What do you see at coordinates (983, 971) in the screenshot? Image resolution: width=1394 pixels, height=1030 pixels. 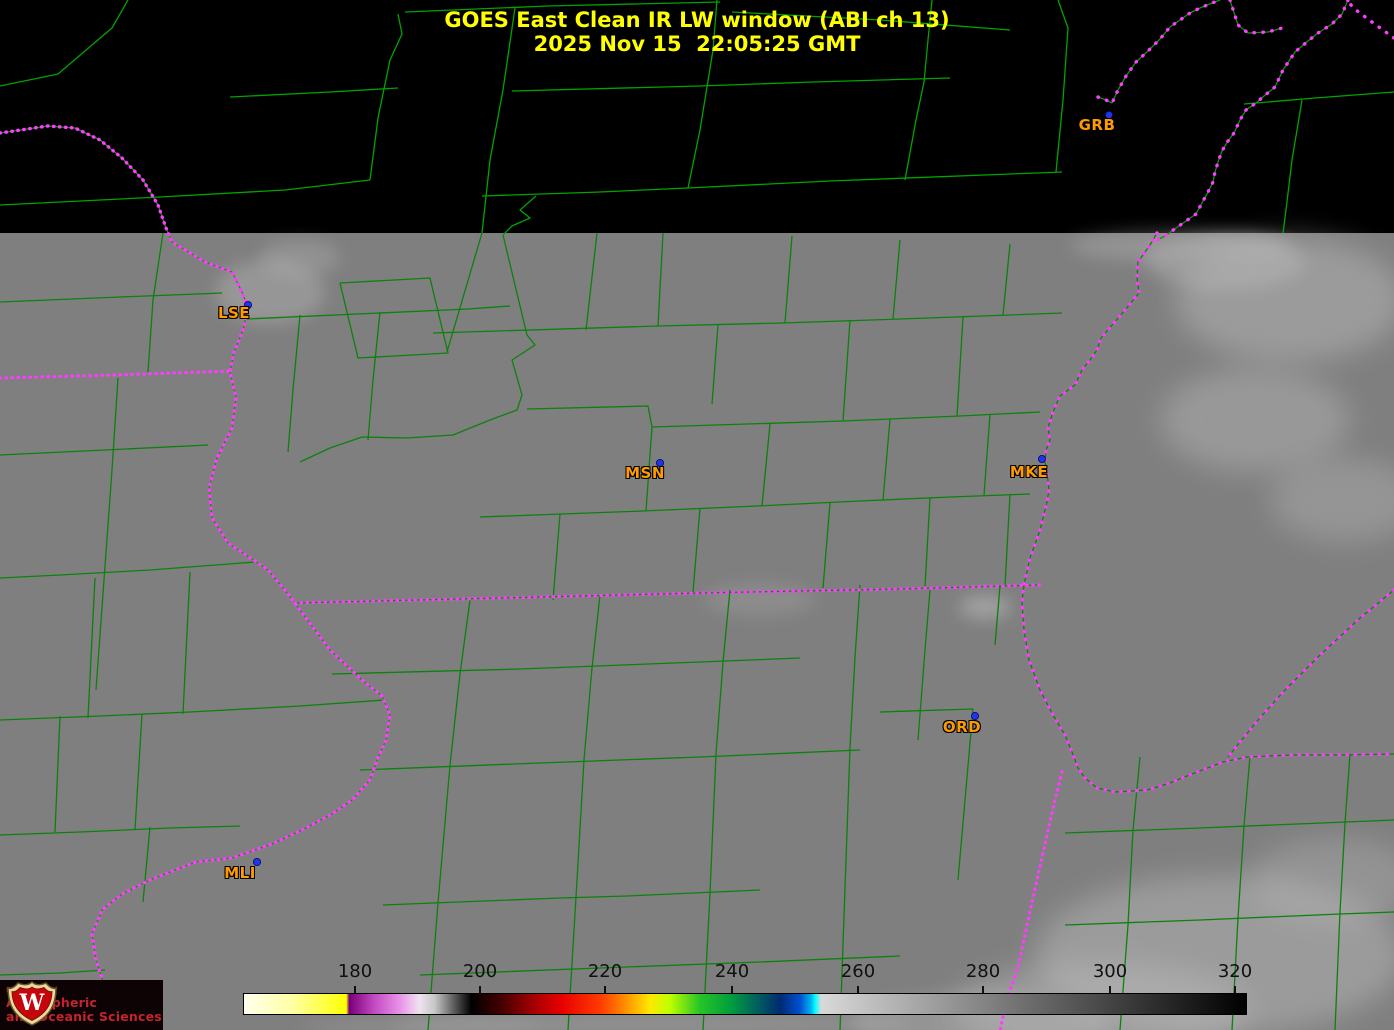 I see `colorbar-tick-label: 280` at bounding box center [983, 971].